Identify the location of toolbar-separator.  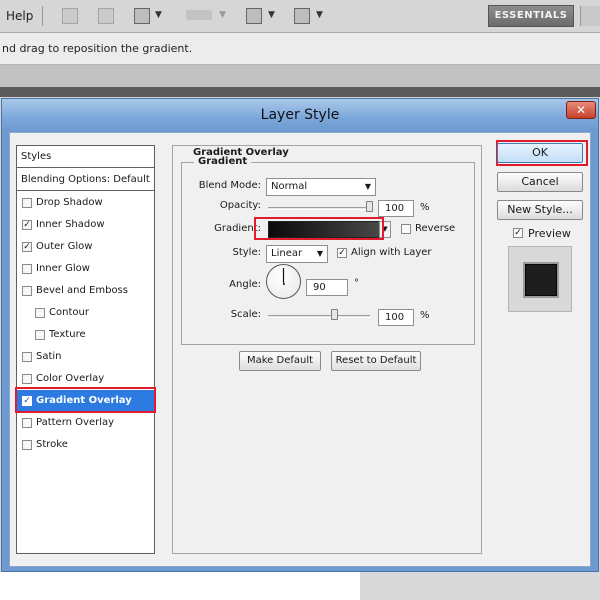
(42, 16).